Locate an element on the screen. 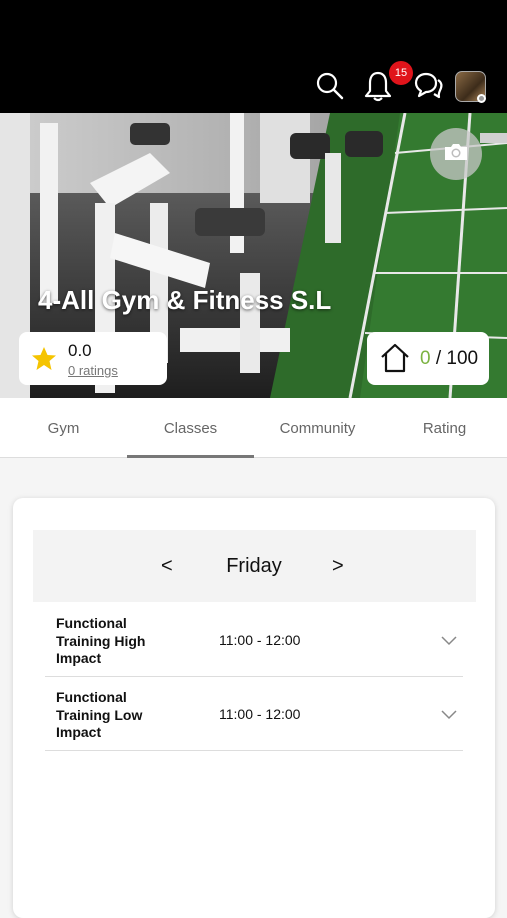 The image size is (507, 918). ratings-link: 0 ratings is located at coordinates (93, 370).